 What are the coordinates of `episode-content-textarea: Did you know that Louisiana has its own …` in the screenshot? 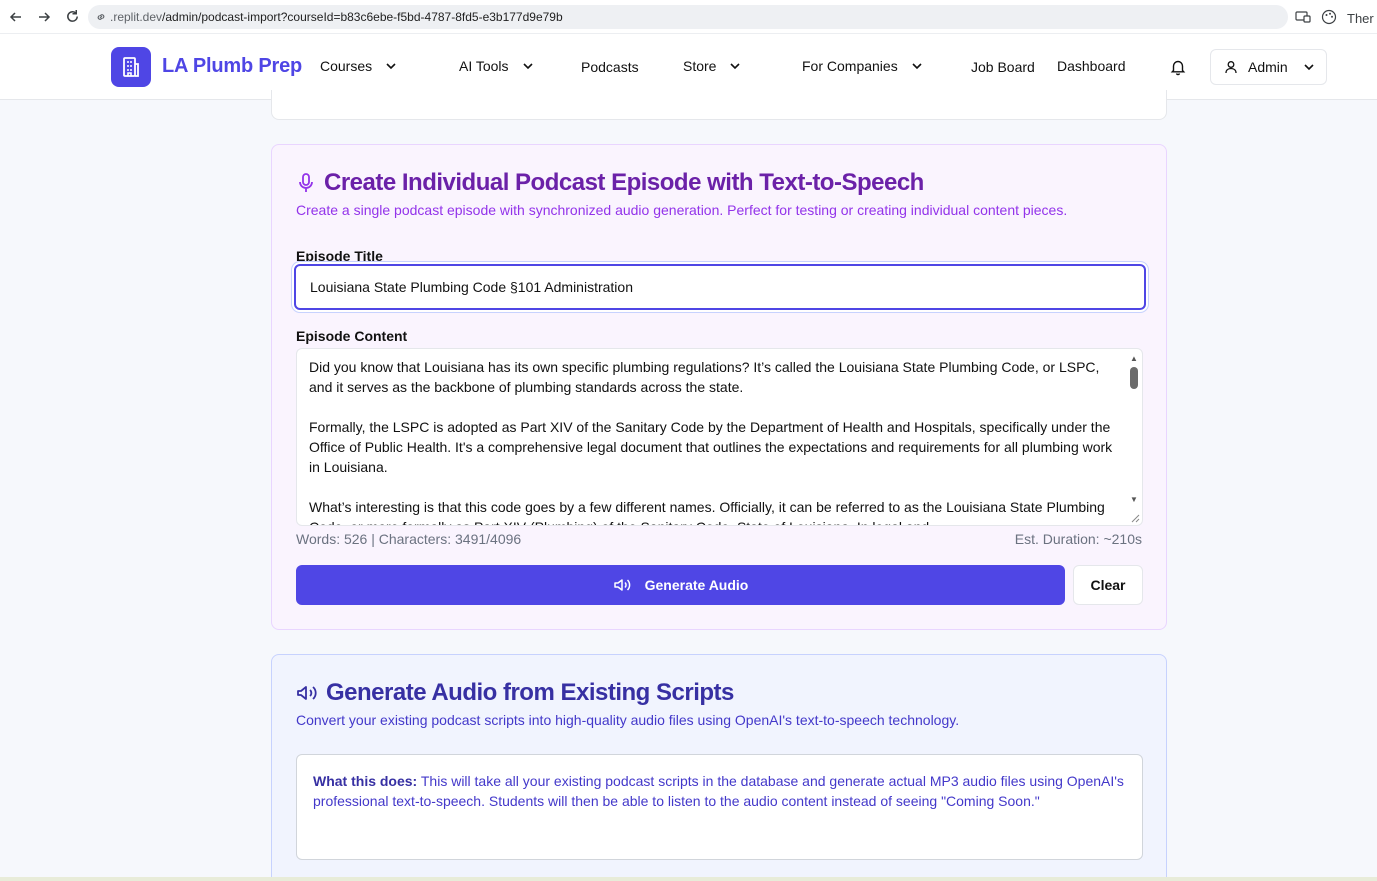 It's located at (719, 437).